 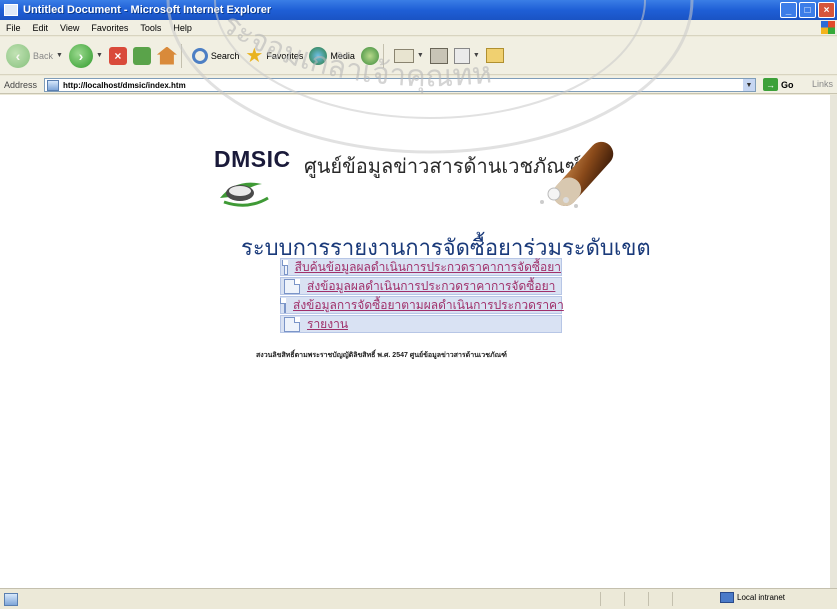 What do you see at coordinates (461, 55) in the screenshot?
I see `edit-icon` at bounding box center [461, 55].